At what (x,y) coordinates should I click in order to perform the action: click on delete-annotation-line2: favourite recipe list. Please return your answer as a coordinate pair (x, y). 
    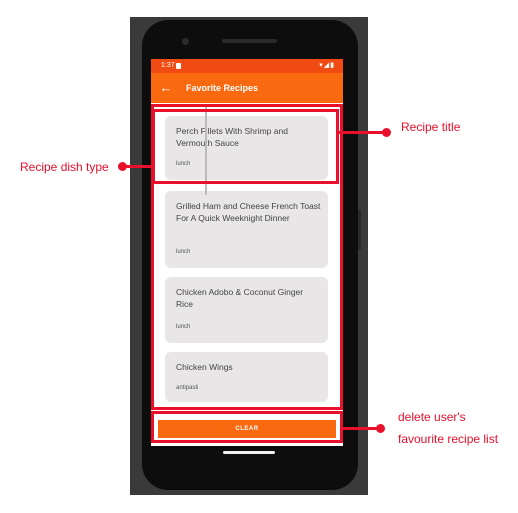
    Looking at the image, I should click on (448, 439).